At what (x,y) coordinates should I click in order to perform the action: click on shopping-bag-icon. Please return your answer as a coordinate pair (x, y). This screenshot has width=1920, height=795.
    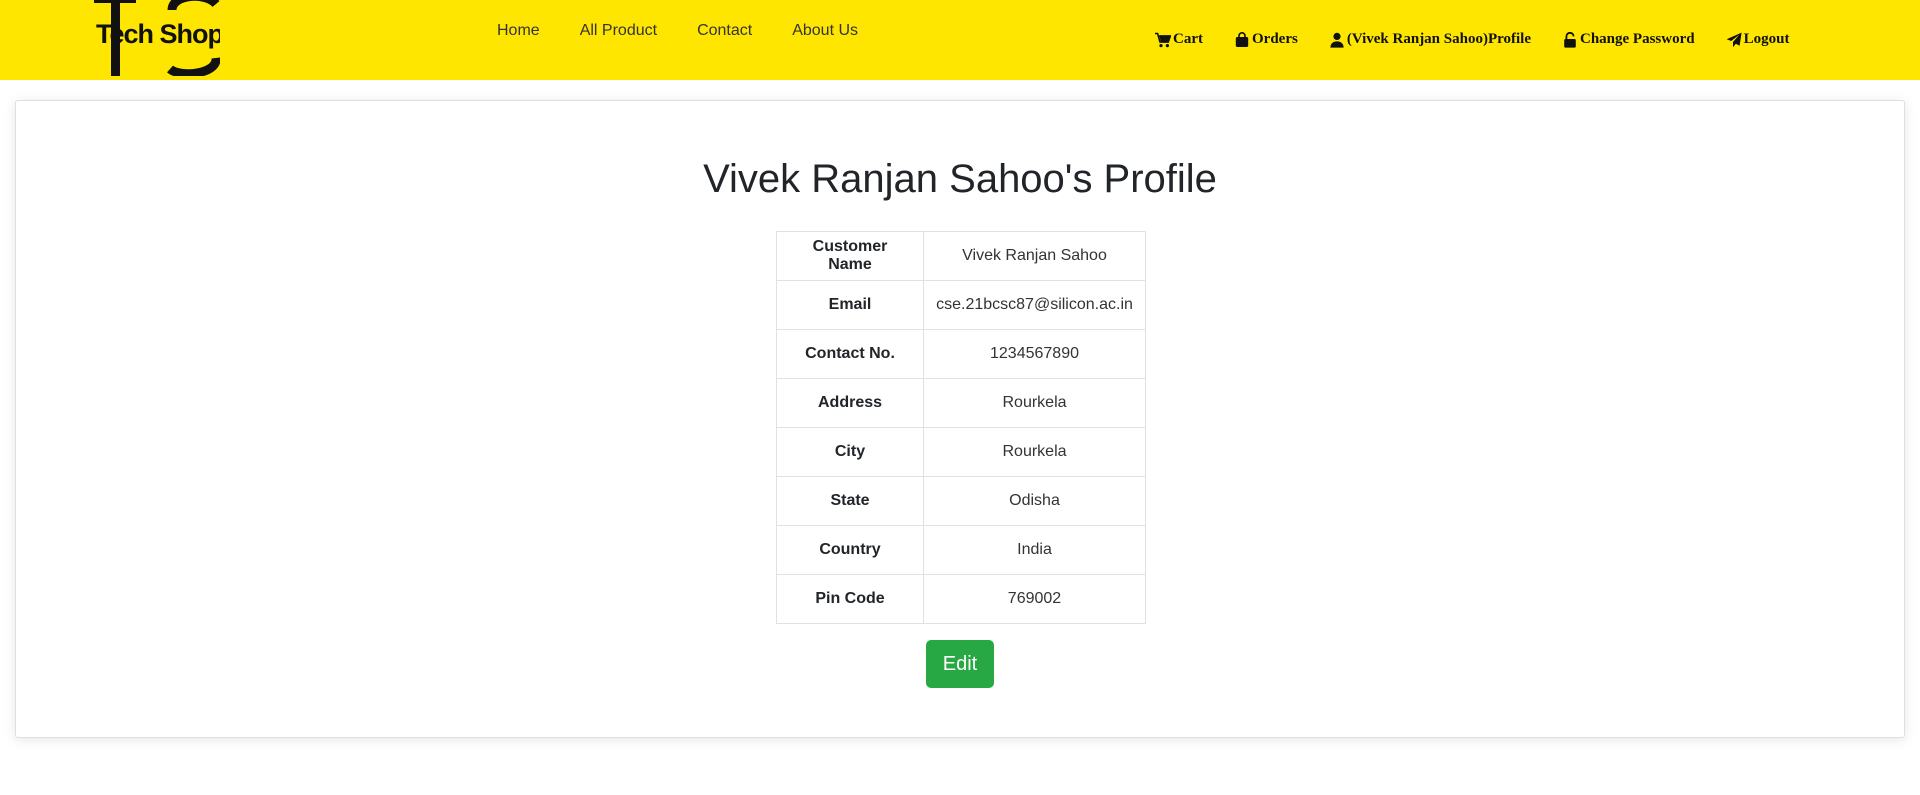
    Looking at the image, I should click on (1242, 39).